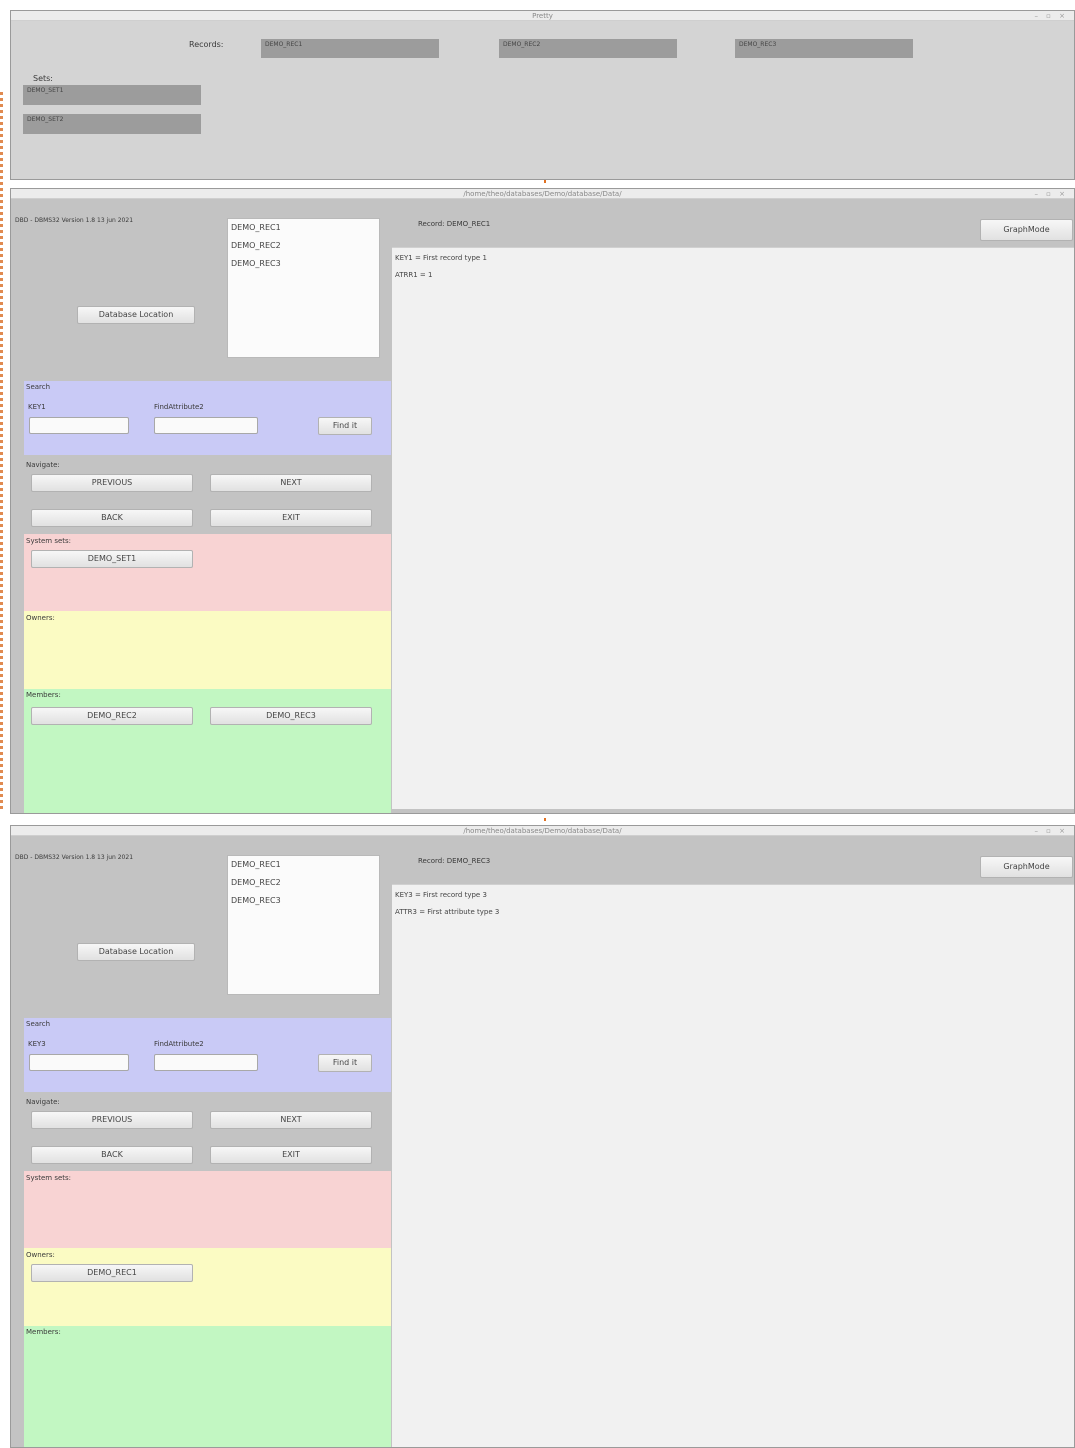 This screenshot has width=1075, height=1448. Describe the element at coordinates (207, 751) in the screenshot. I see `members-panel: Members: DEMO_REC2 DEMO_REC3` at that location.